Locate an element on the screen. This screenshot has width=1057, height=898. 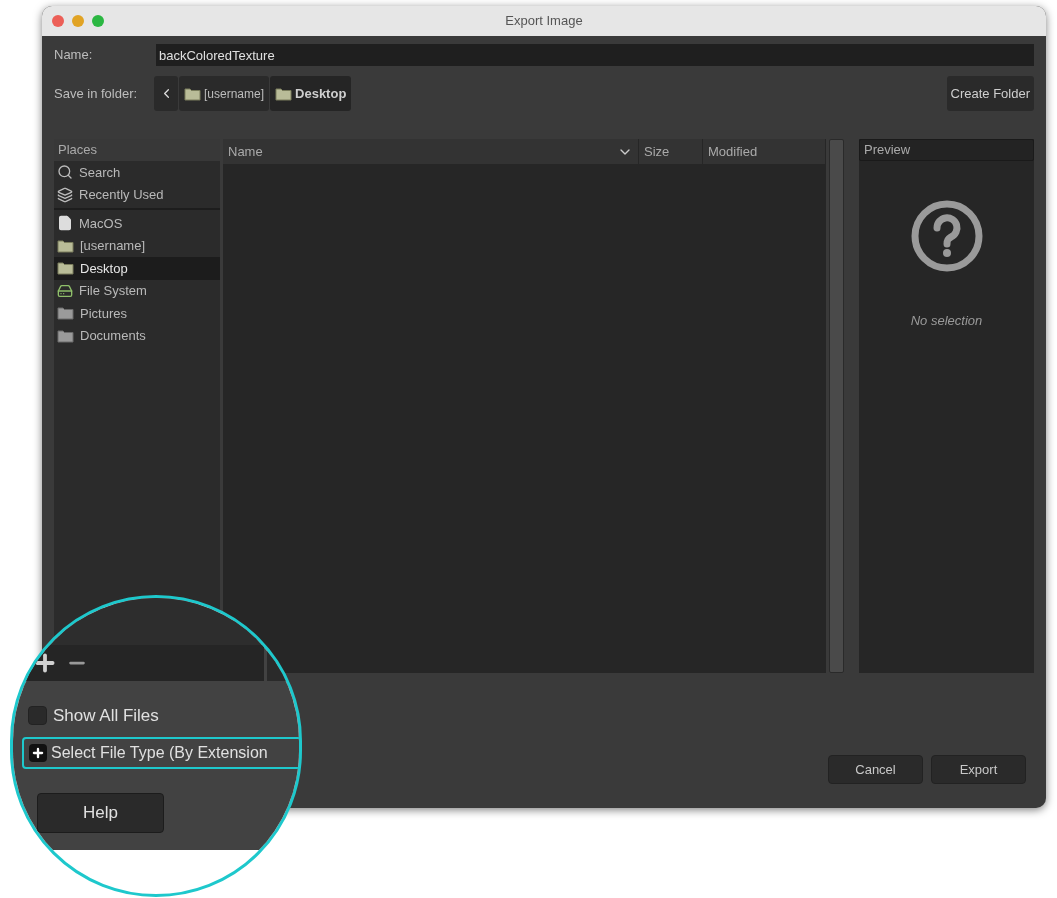
dialog-button: Cancel is located at coordinates (875, 769).